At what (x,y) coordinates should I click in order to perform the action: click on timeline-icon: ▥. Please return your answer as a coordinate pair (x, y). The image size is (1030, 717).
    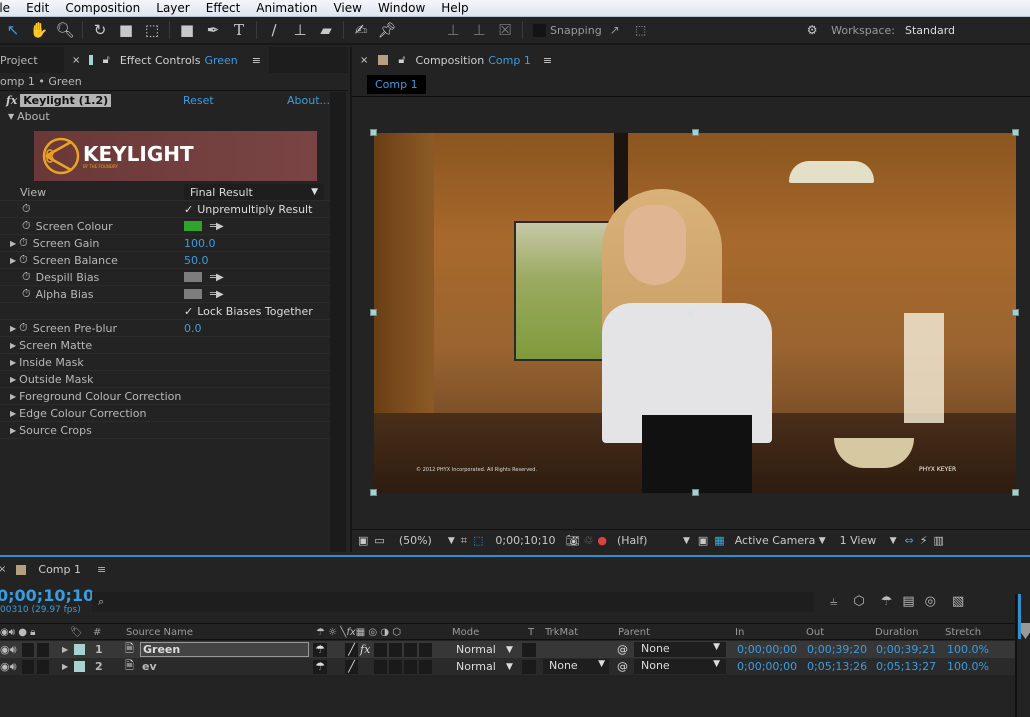
    Looking at the image, I should click on (938, 540).